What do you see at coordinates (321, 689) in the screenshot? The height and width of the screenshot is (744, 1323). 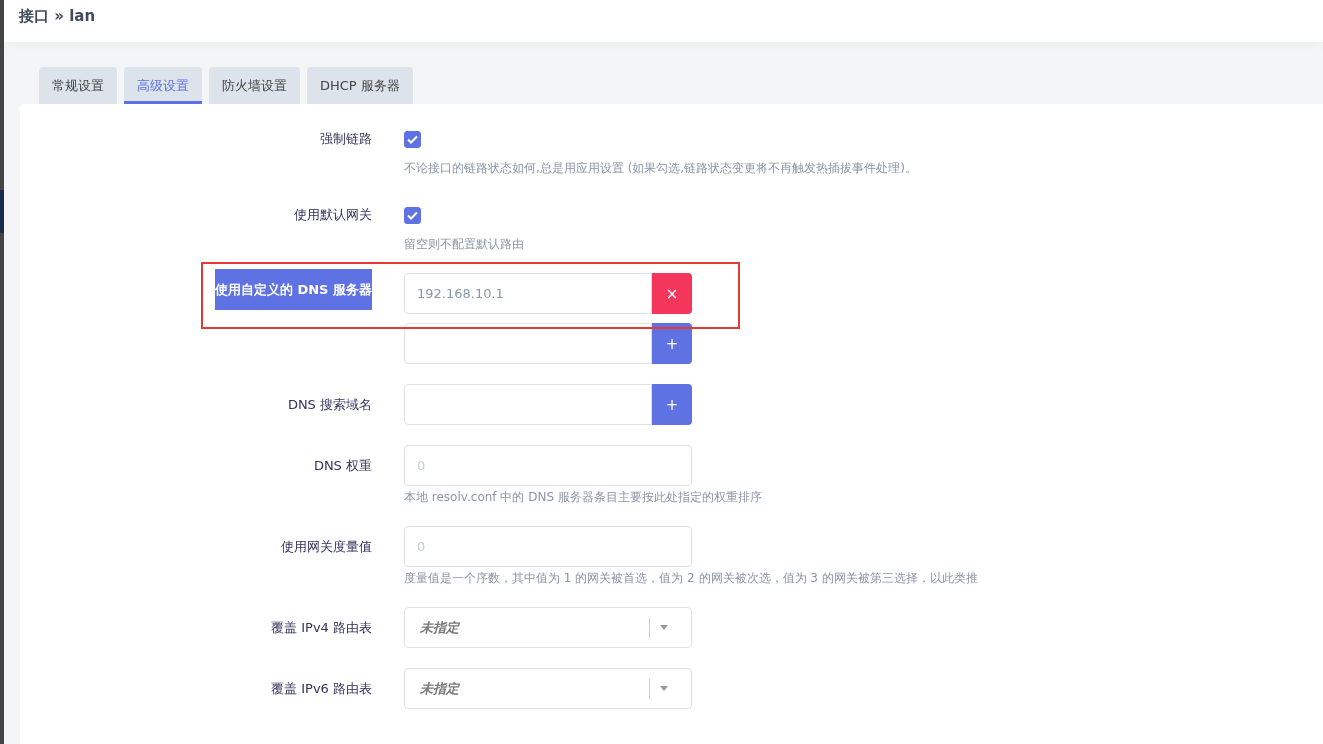 I see `field-label: 覆盖 IPv6 路由表` at bounding box center [321, 689].